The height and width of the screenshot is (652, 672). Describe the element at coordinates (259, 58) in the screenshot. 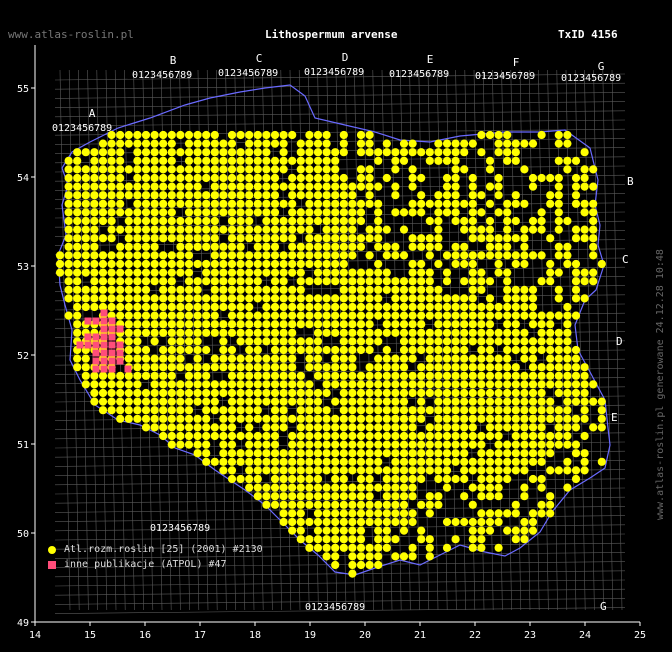

I see `grid-letter-label: C` at that location.